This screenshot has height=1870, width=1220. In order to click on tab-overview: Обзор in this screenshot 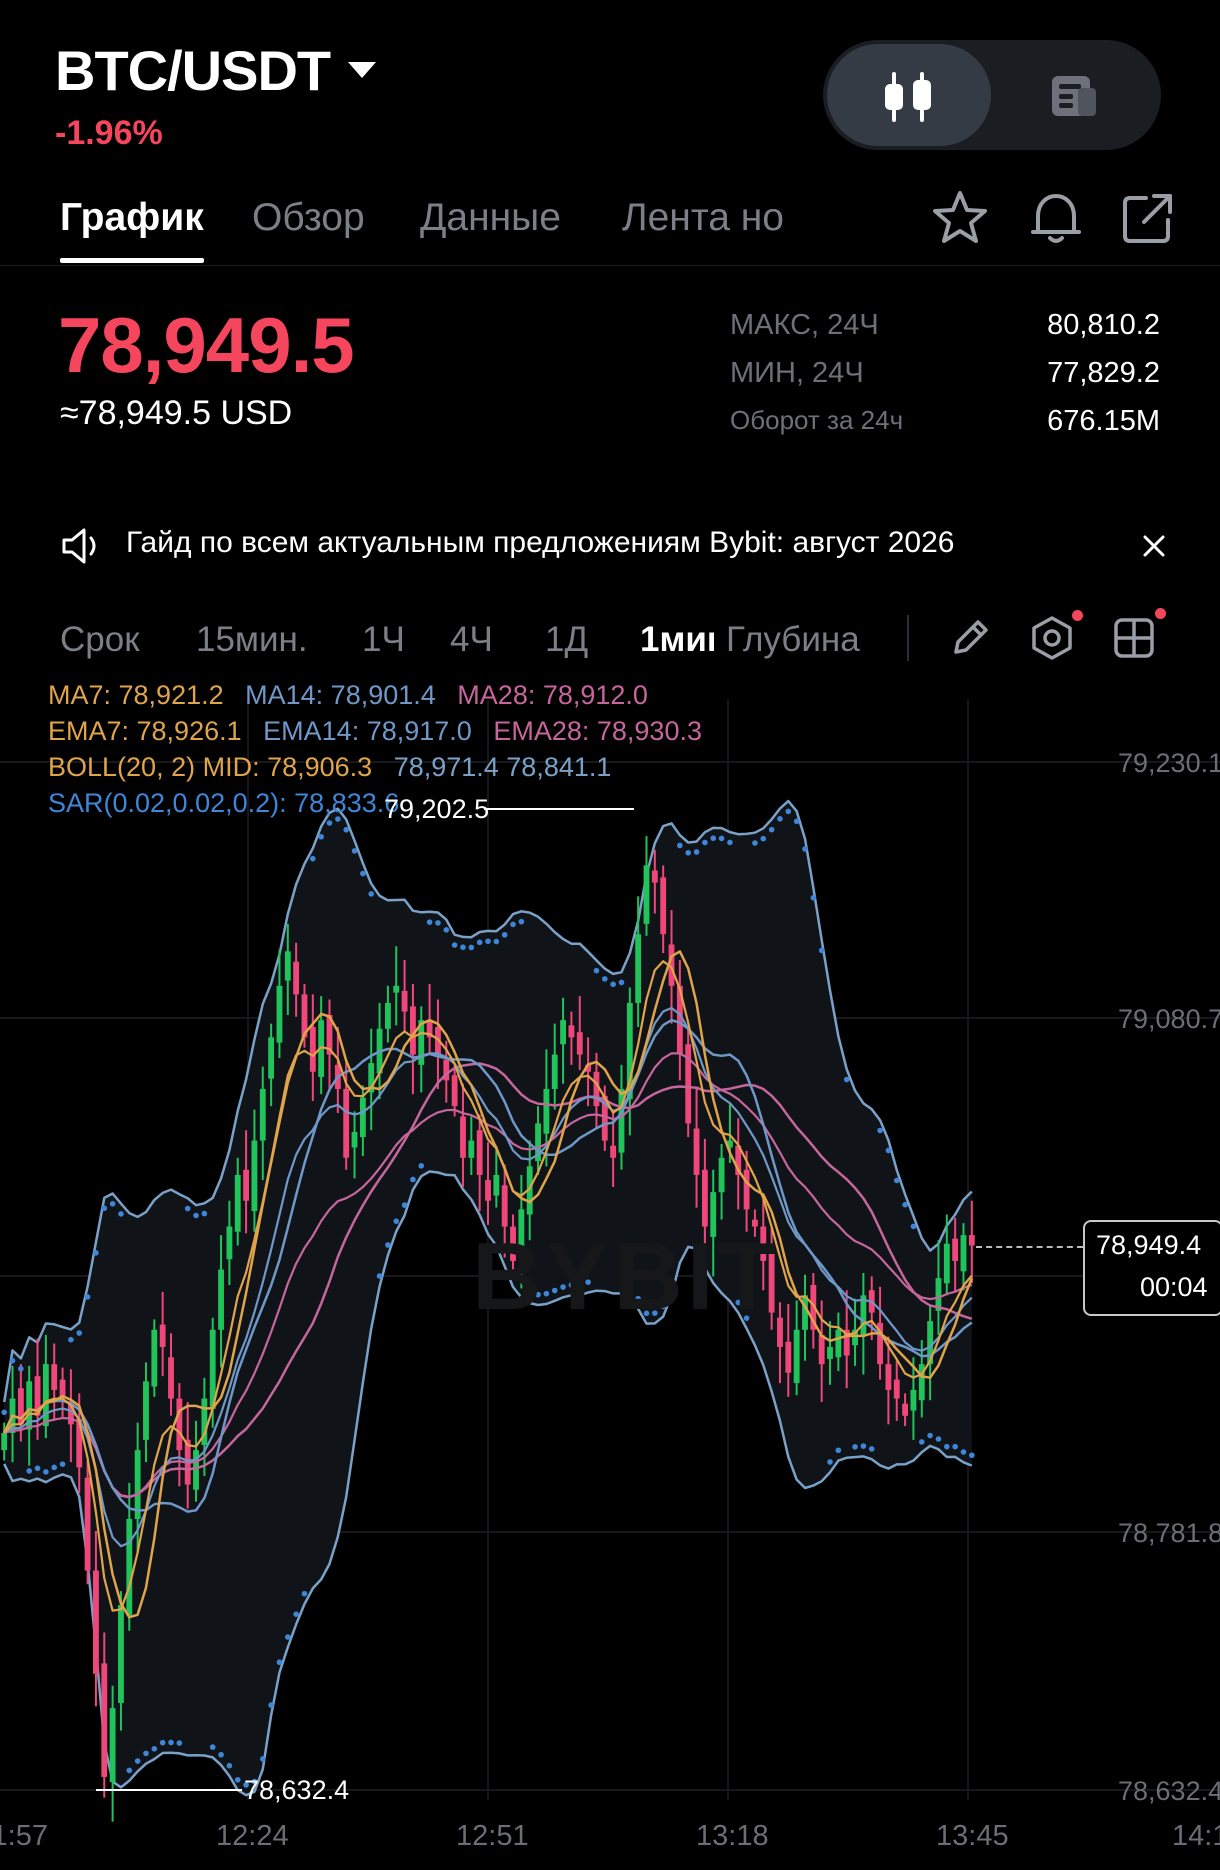, I will do `click(308, 218)`.